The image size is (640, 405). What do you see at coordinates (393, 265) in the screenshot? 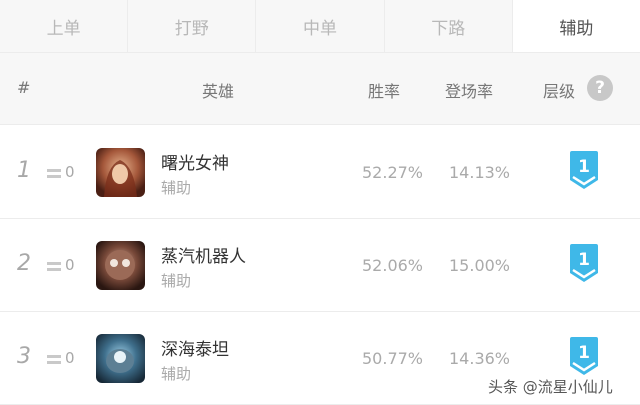
I see `win-rate-value: 52.06%` at bounding box center [393, 265].